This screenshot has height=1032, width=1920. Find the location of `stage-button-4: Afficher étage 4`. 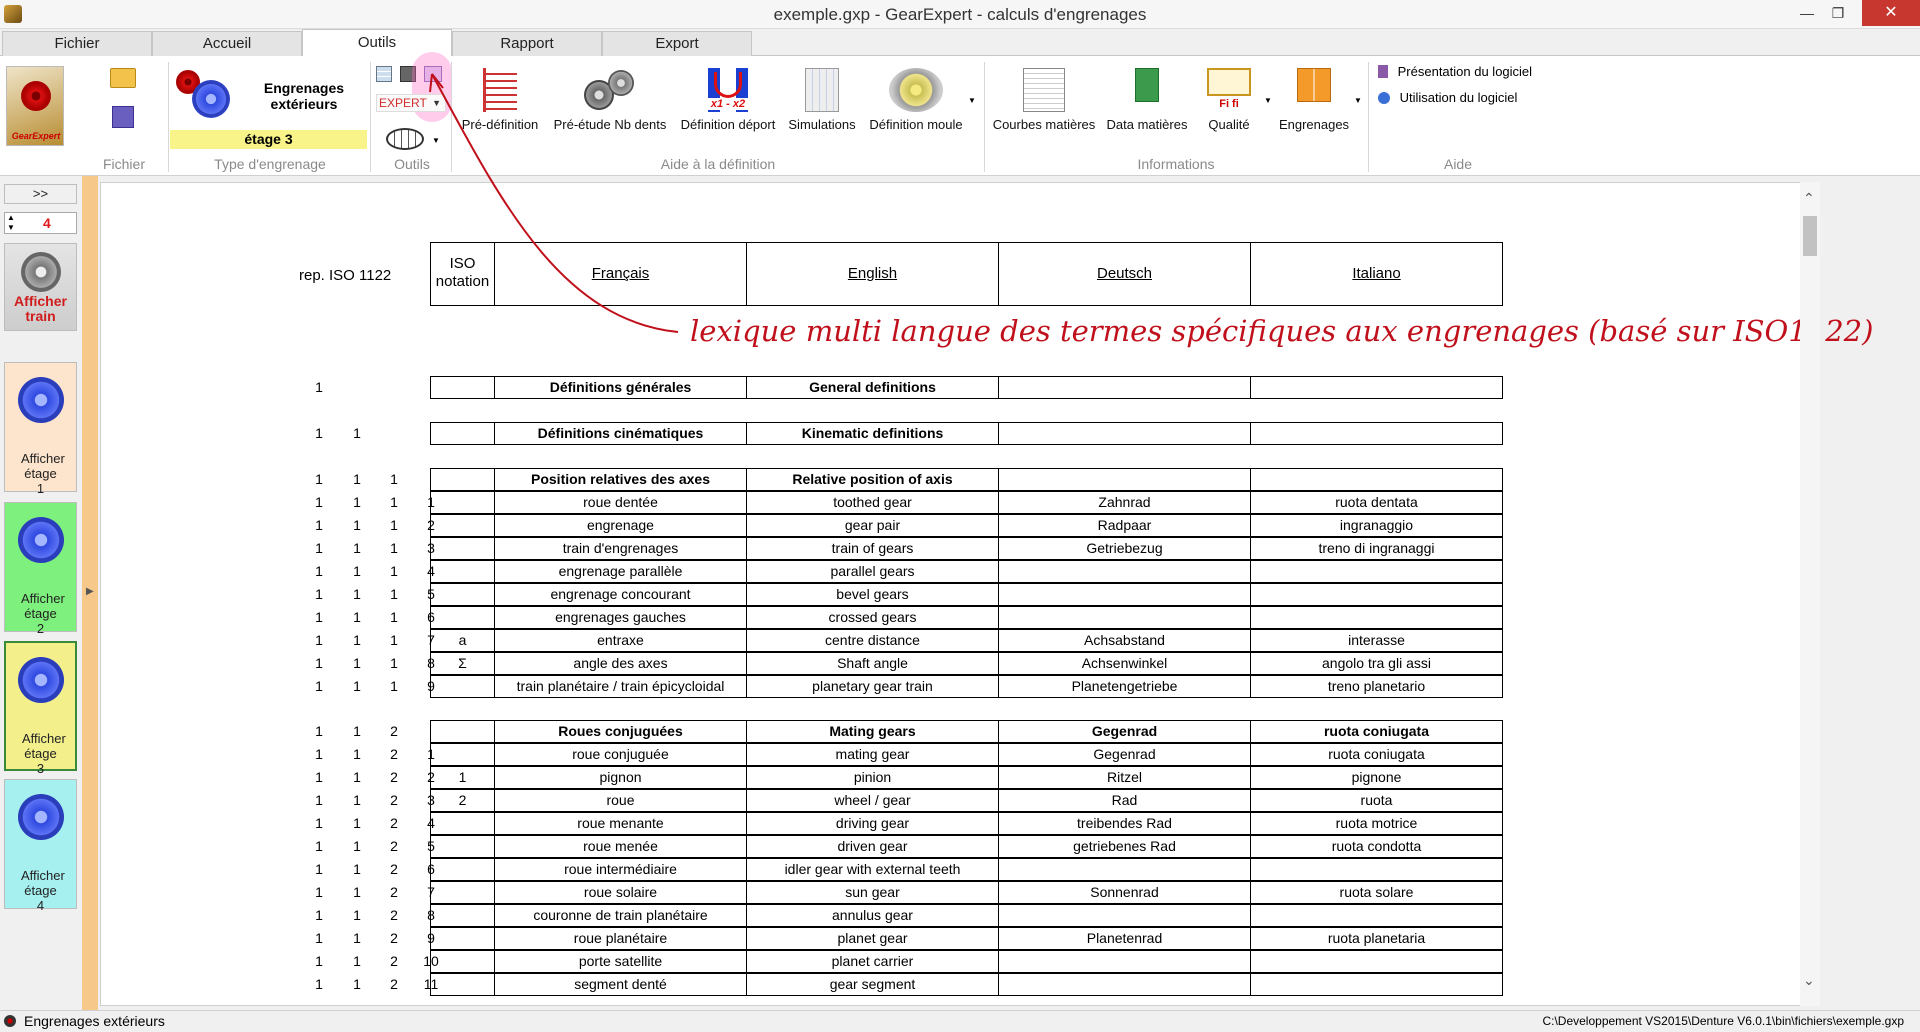

stage-button-4: Afficher étage 4 is located at coordinates (40, 846).